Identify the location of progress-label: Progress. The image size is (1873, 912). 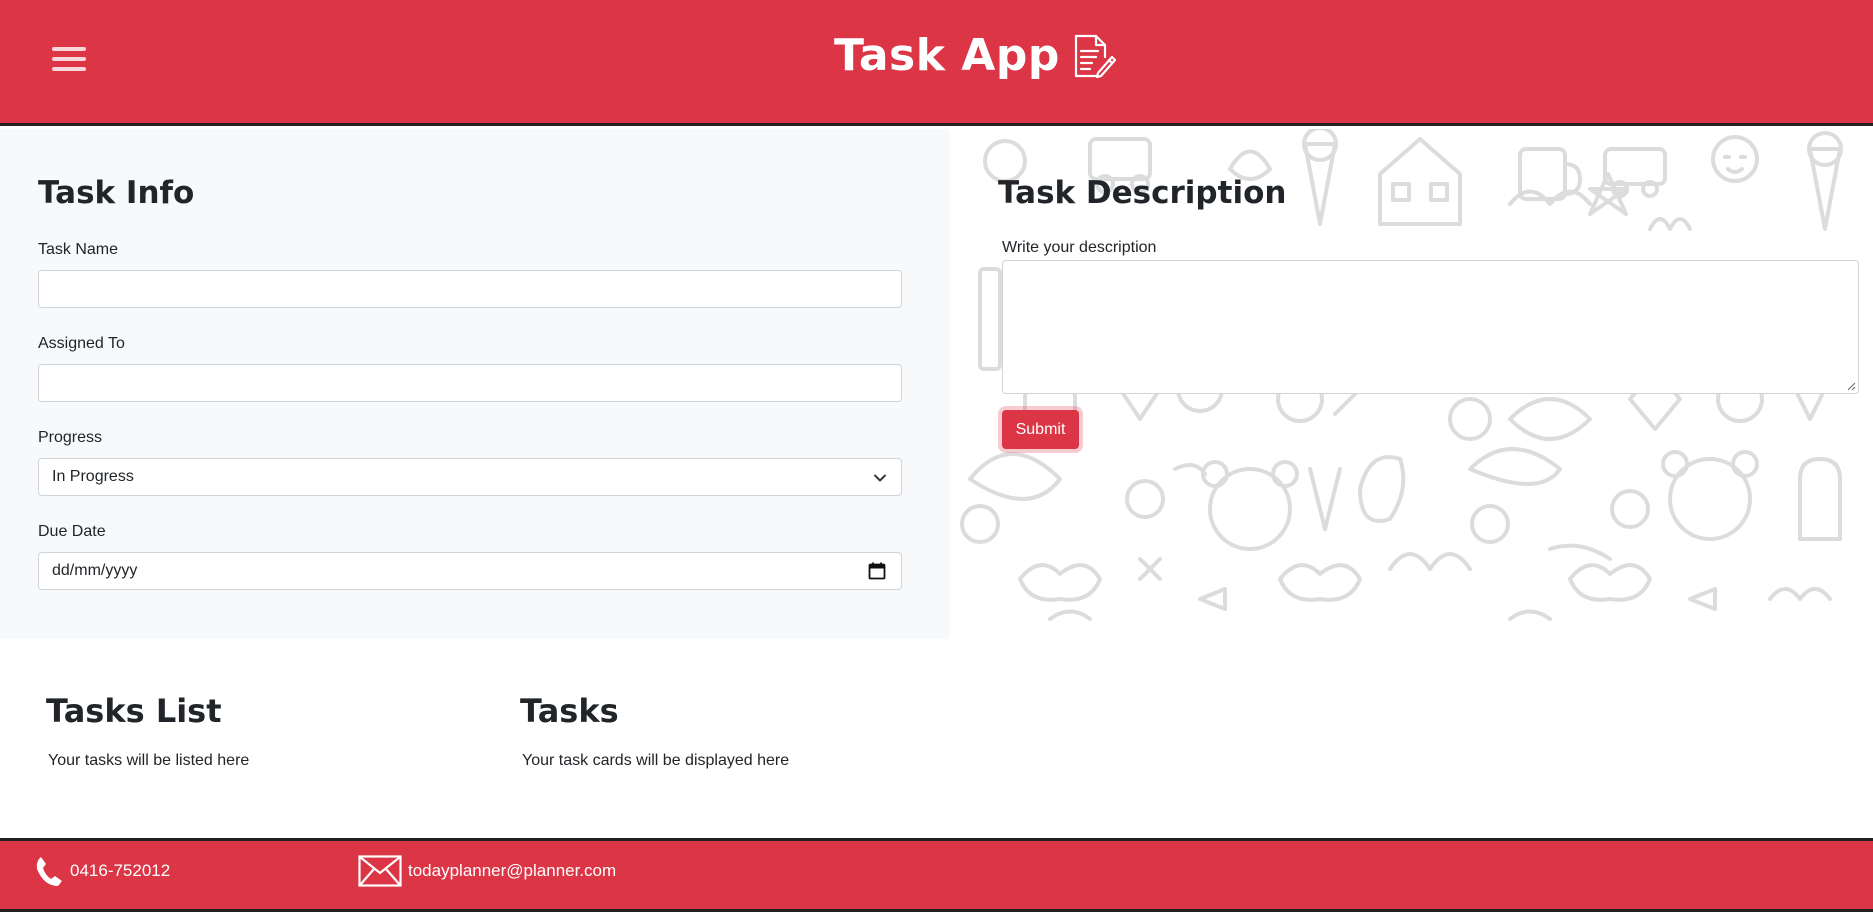
(70, 437).